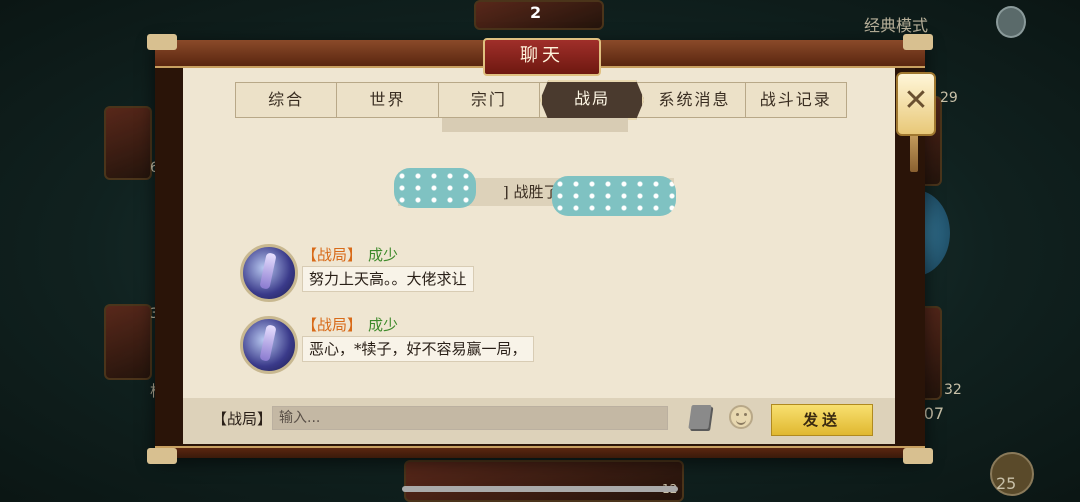 The width and height of the screenshot is (1080, 502). What do you see at coordinates (536, 12) in the screenshot?
I see `bg-count-top: 2` at bounding box center [536, 12].